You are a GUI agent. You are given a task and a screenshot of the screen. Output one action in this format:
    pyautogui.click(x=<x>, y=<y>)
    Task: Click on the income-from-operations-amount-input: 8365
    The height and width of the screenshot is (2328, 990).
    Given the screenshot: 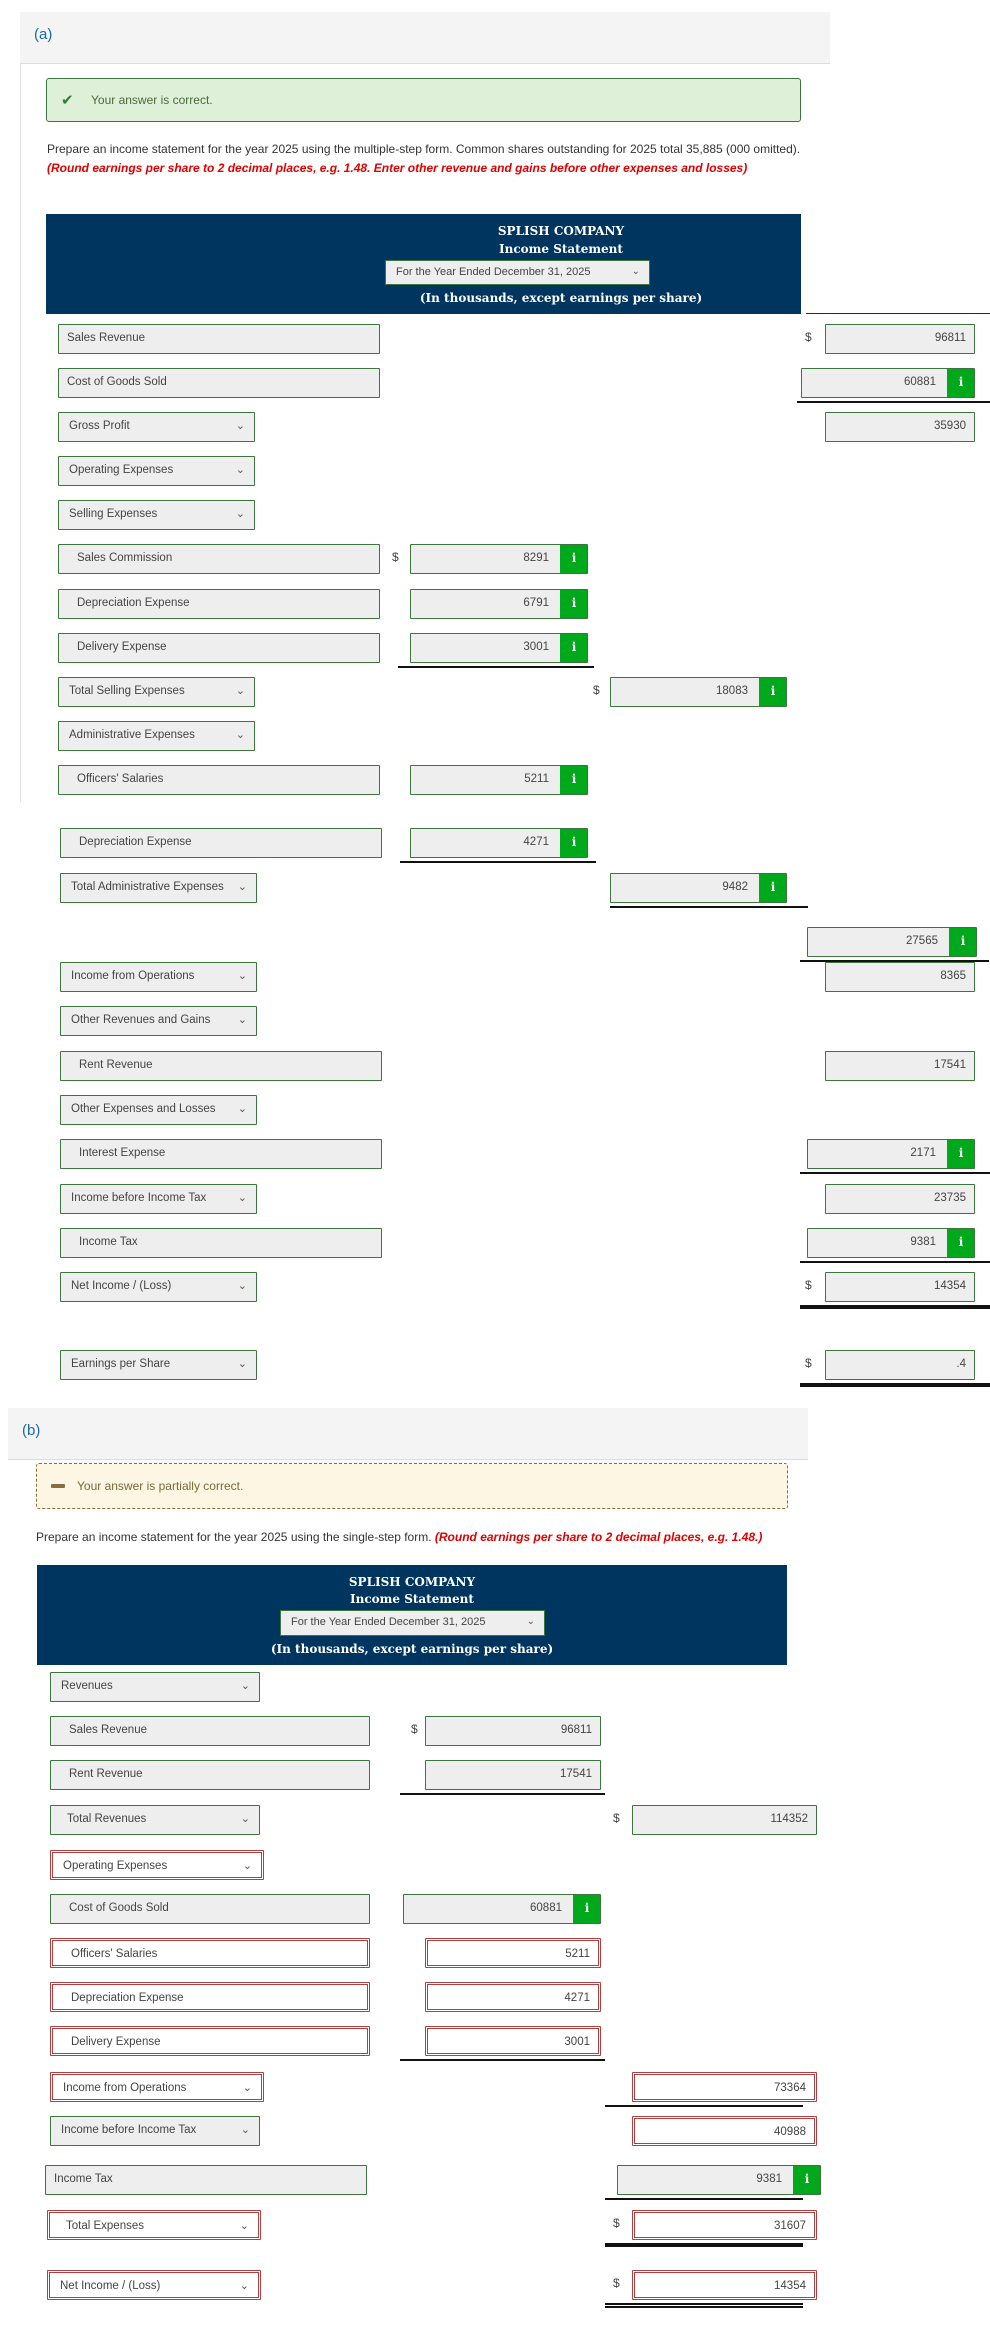 What is the action you would take?
    pyautogui.click(x=900, y=977)
    